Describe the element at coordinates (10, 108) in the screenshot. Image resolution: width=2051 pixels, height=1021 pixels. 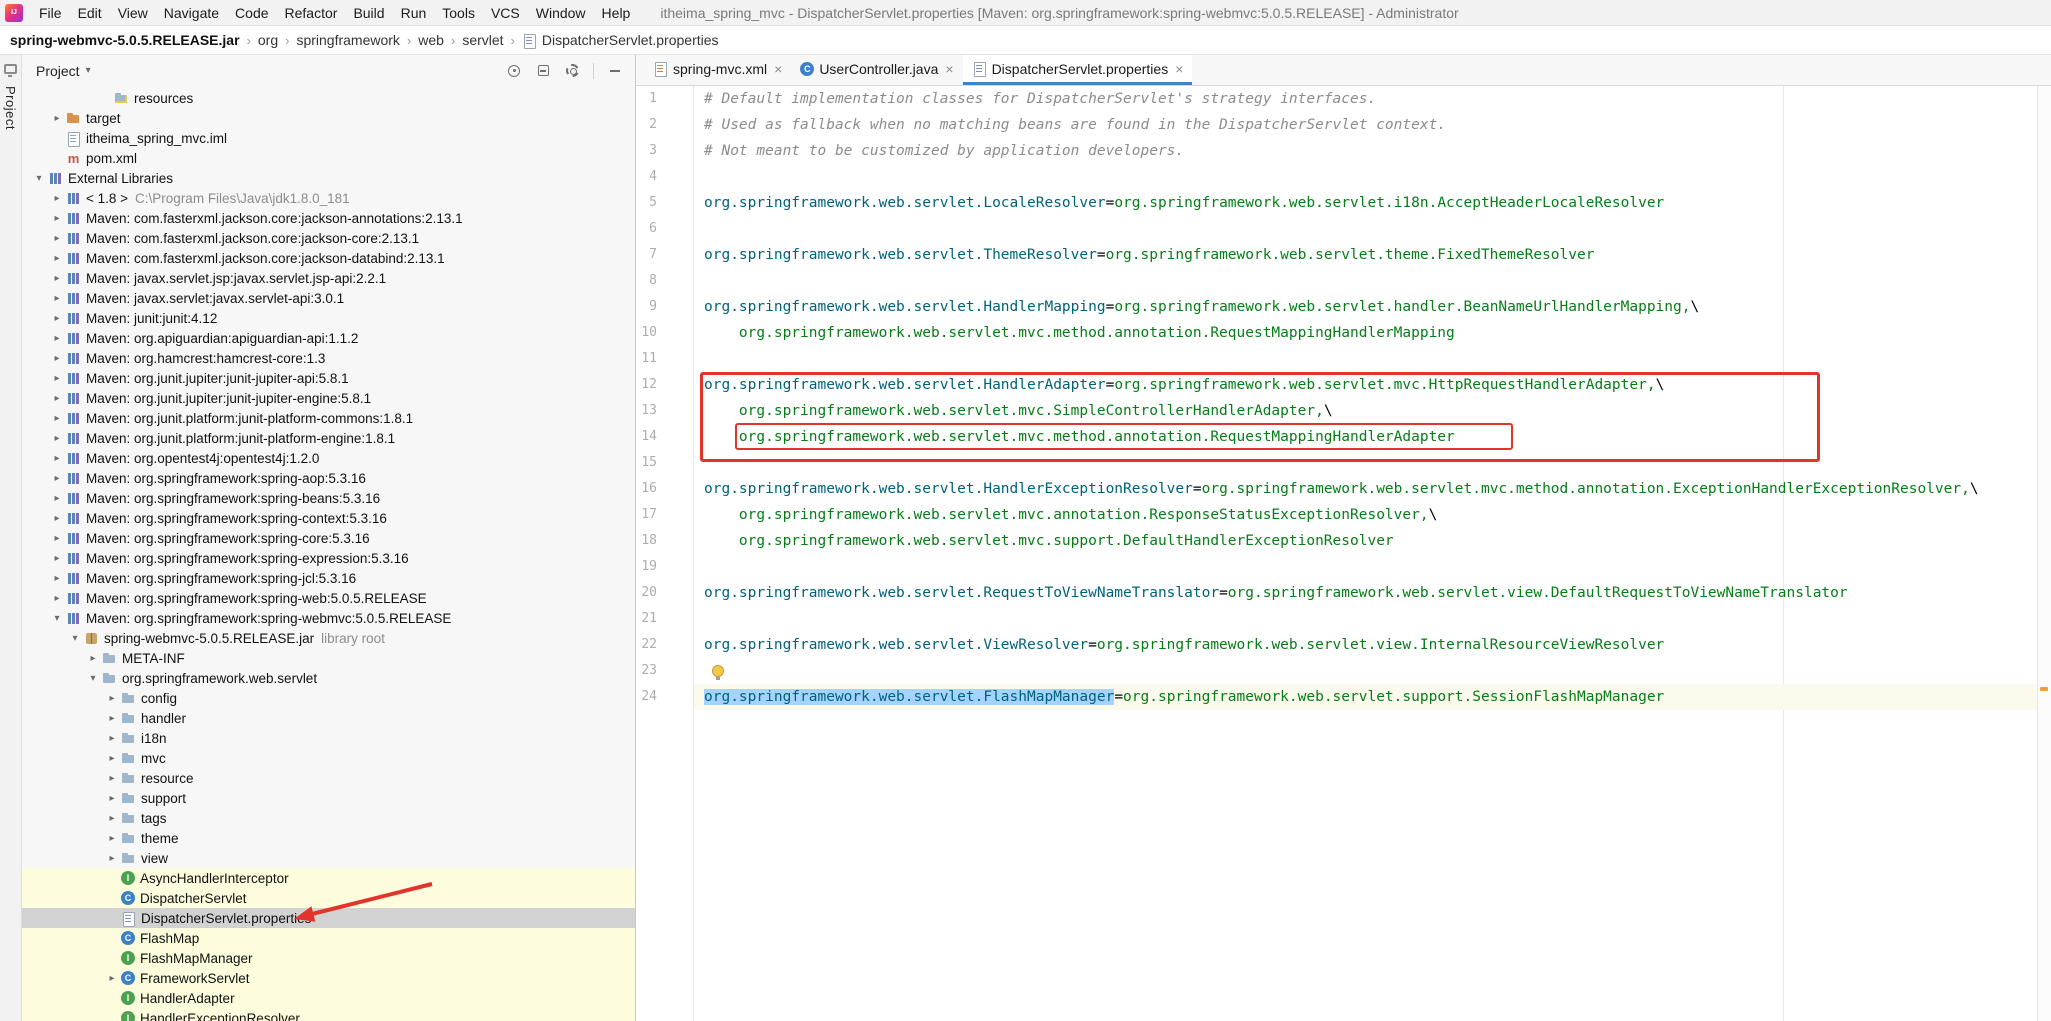
I see `project-tool-button: Project` at that location.